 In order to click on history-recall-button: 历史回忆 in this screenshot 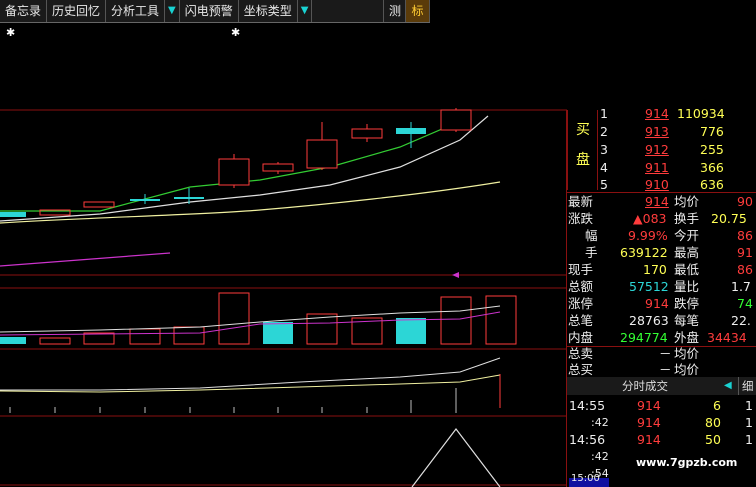, I will do `click(77, 11)`.